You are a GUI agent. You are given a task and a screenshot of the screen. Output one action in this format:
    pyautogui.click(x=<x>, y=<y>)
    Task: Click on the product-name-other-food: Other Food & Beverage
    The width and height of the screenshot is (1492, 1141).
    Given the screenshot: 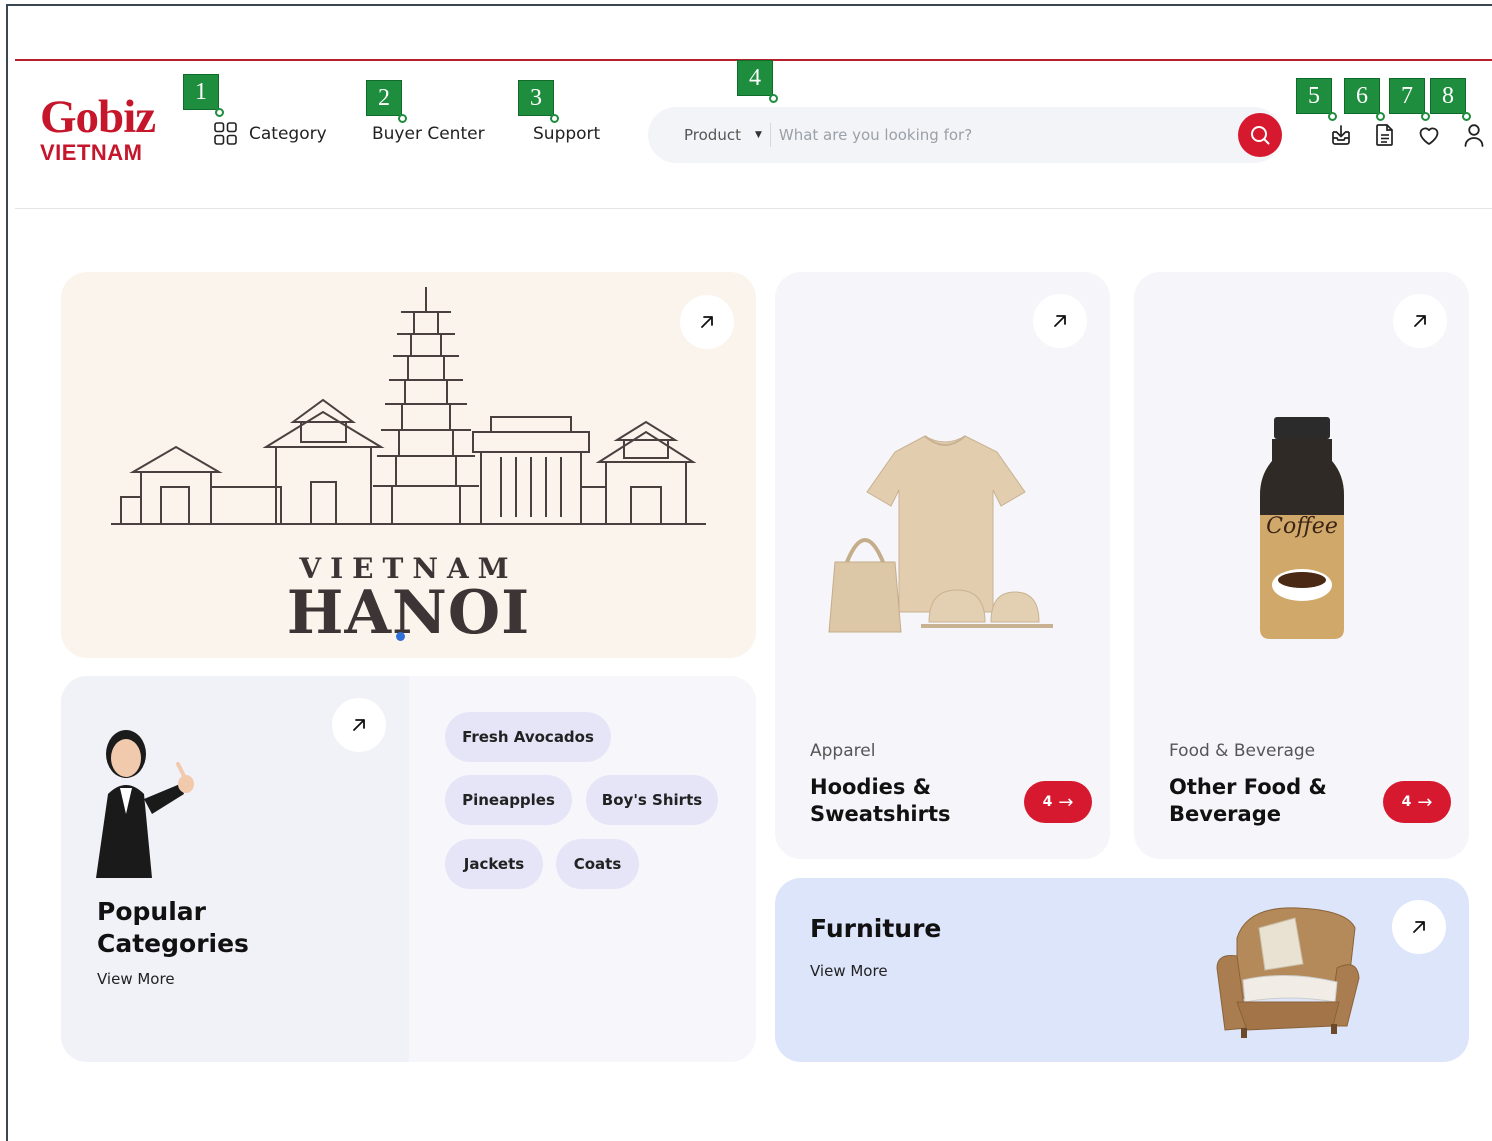 What is the action you would take?
    pyautogui.click(x=1248, y=801)
    